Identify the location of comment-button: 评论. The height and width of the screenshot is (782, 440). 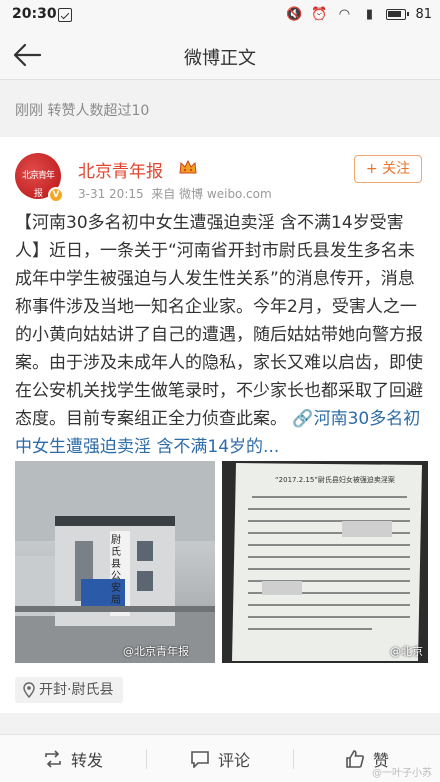
(220, 758).